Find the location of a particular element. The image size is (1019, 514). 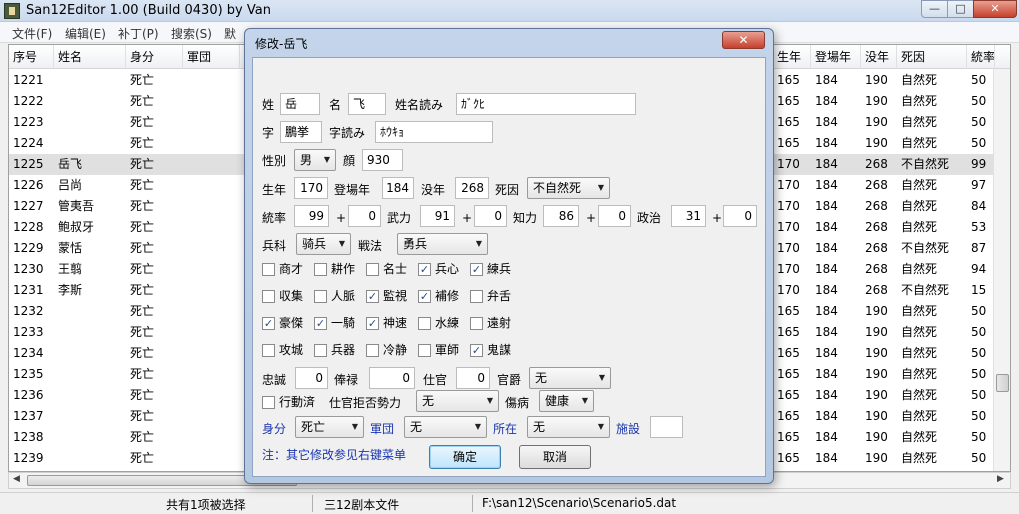

name-reading-input: ｶﾞｸﾋ is located at coordinates (546, 104).